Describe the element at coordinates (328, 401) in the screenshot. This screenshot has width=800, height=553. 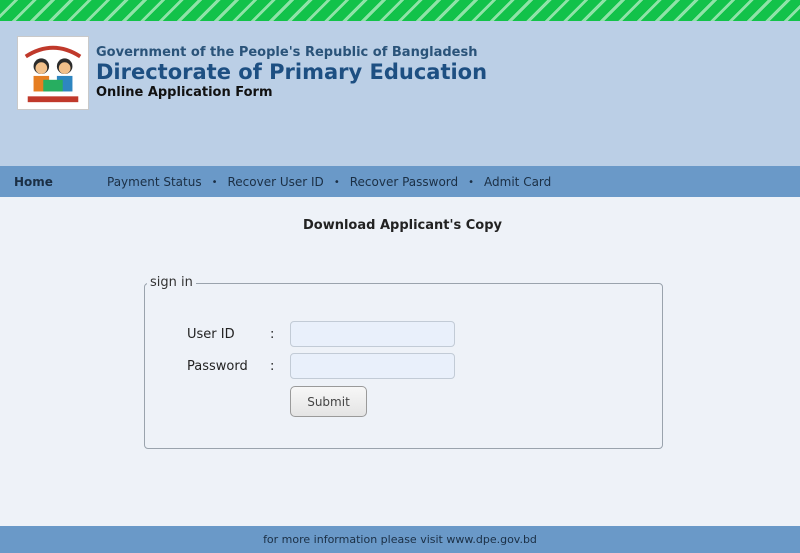
I see `submit-button: Submit` at that location.